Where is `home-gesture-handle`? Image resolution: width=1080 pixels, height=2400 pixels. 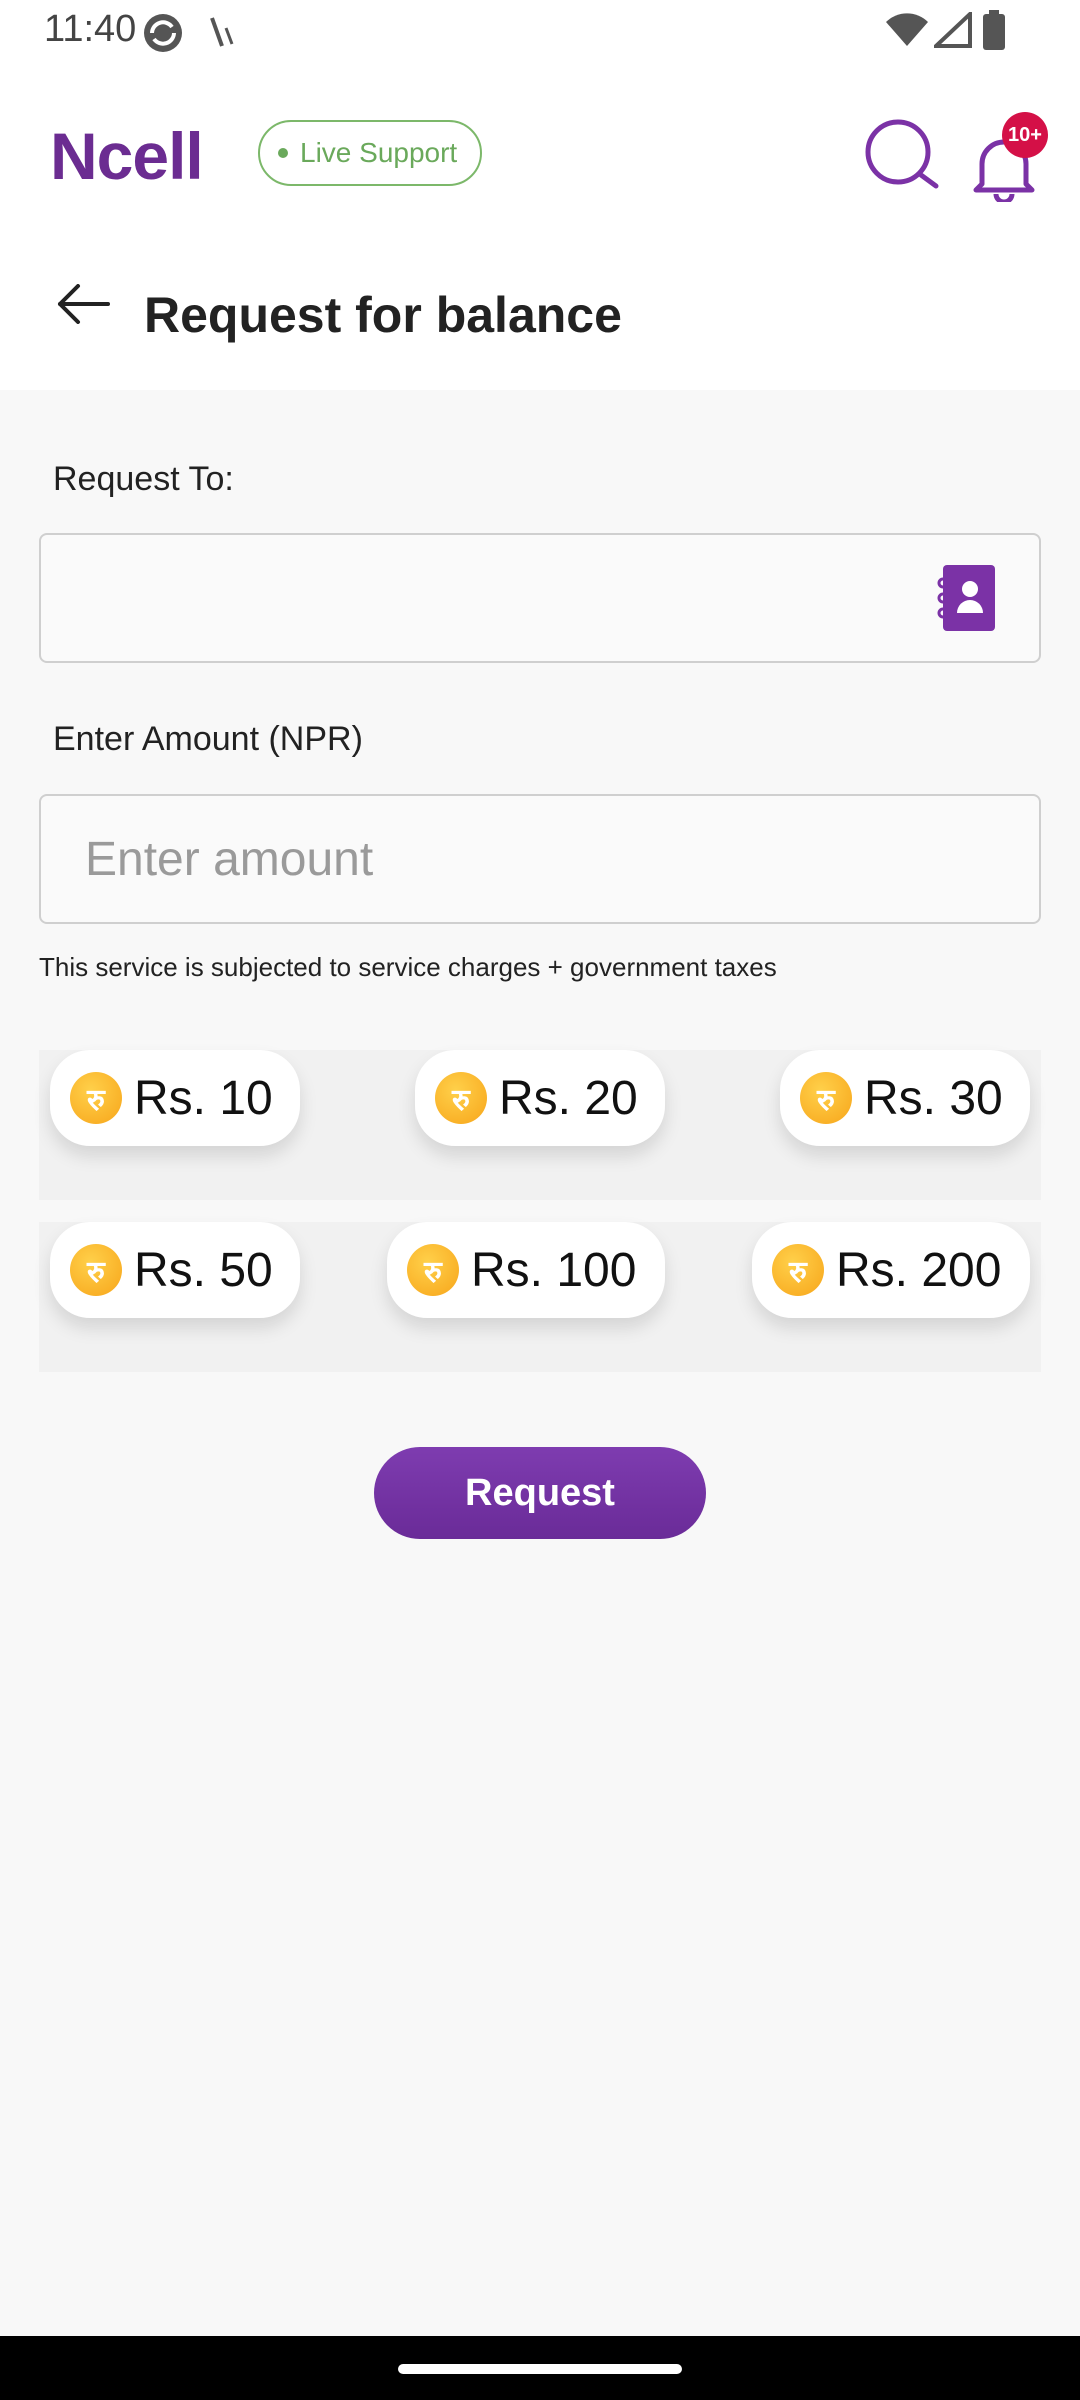 home-gesture-handle is located at coordinates (540, 2369).